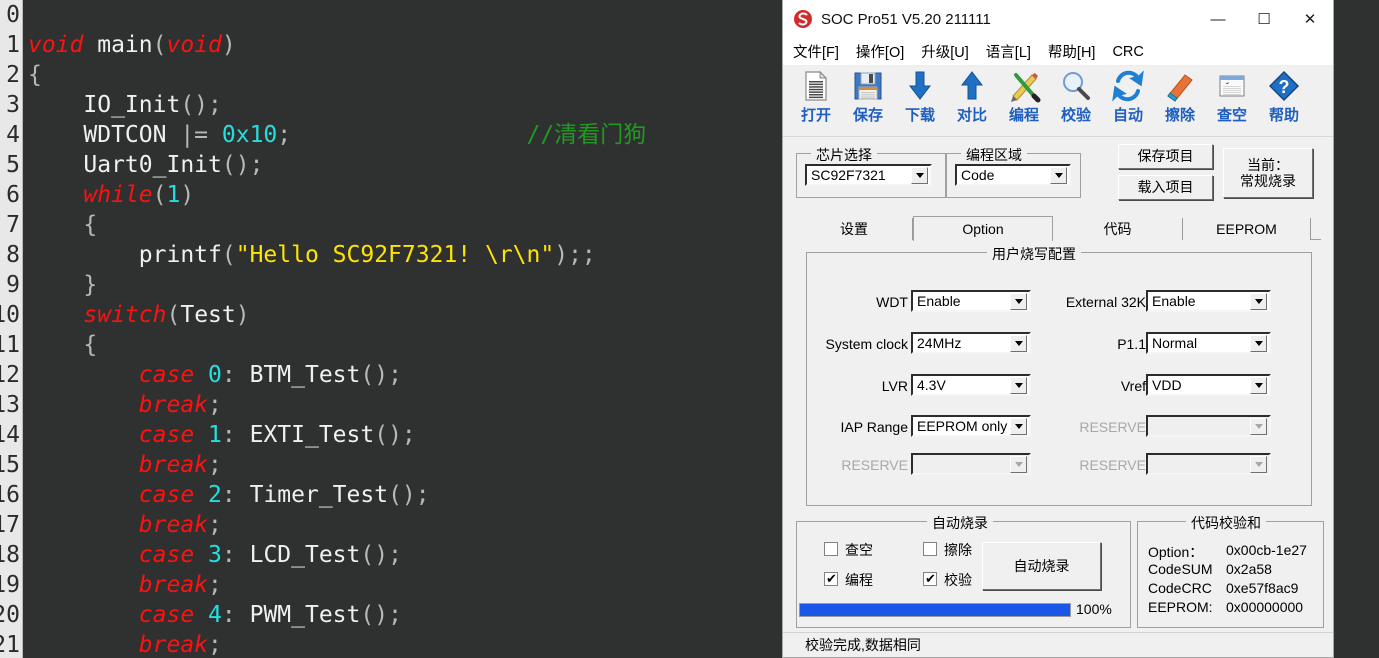  What do you see at coordinates (1247, 229) in the screenshot?
I see `tab-EEPROM: EEPROM` at bounding box center [1247, 229].